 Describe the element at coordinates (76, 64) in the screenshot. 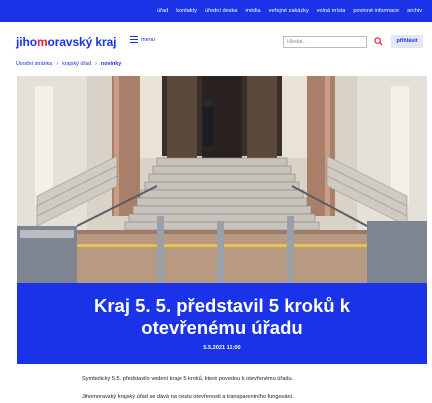

I see `breadcrumb-section: krajský úřad` at that location.